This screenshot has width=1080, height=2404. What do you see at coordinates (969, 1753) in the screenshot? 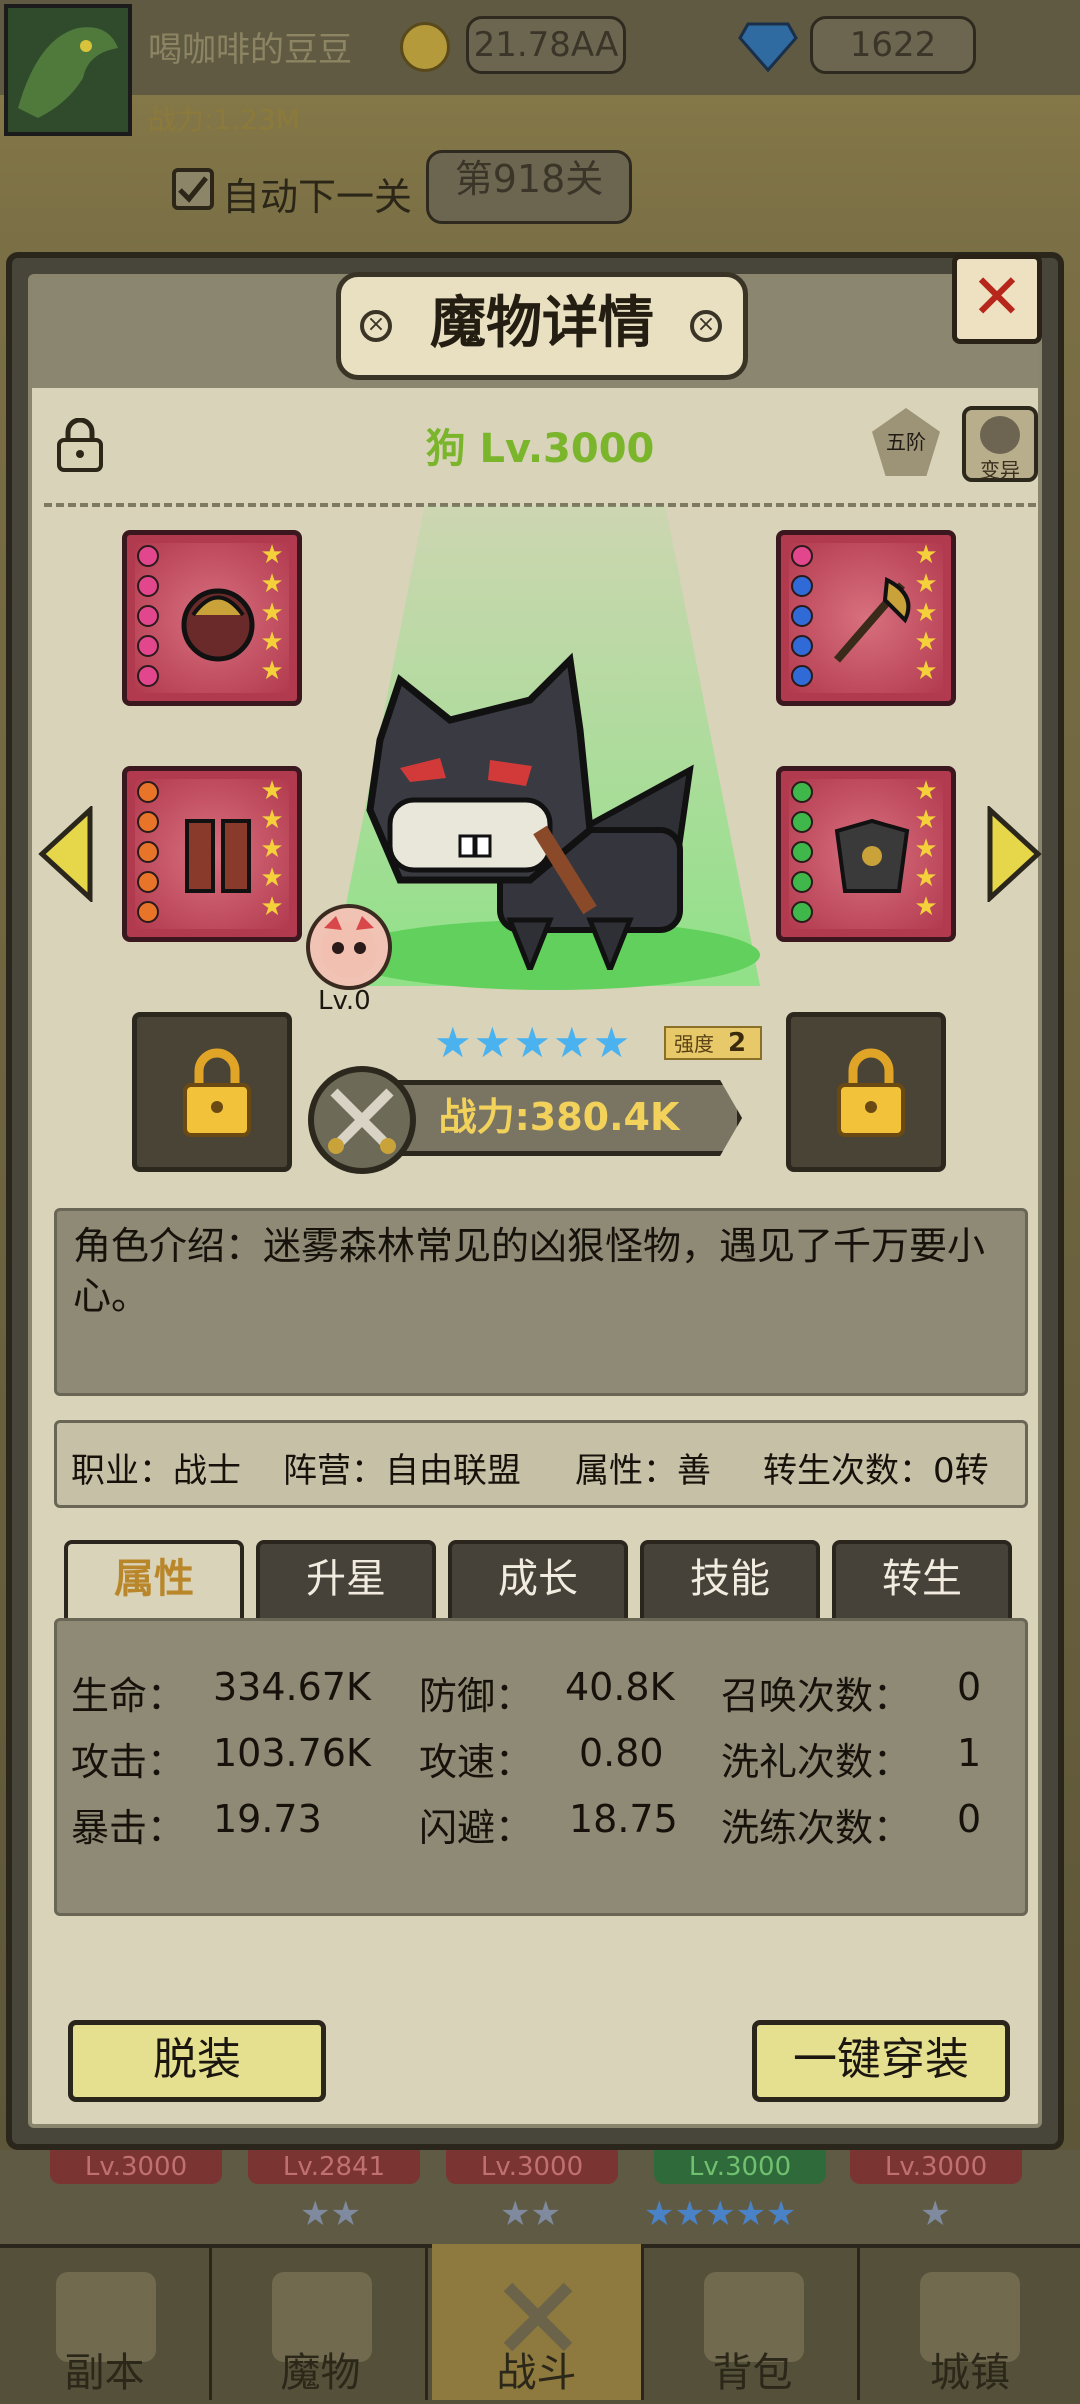
I see `stat-value: 1` at bounding box center [969, 1753].